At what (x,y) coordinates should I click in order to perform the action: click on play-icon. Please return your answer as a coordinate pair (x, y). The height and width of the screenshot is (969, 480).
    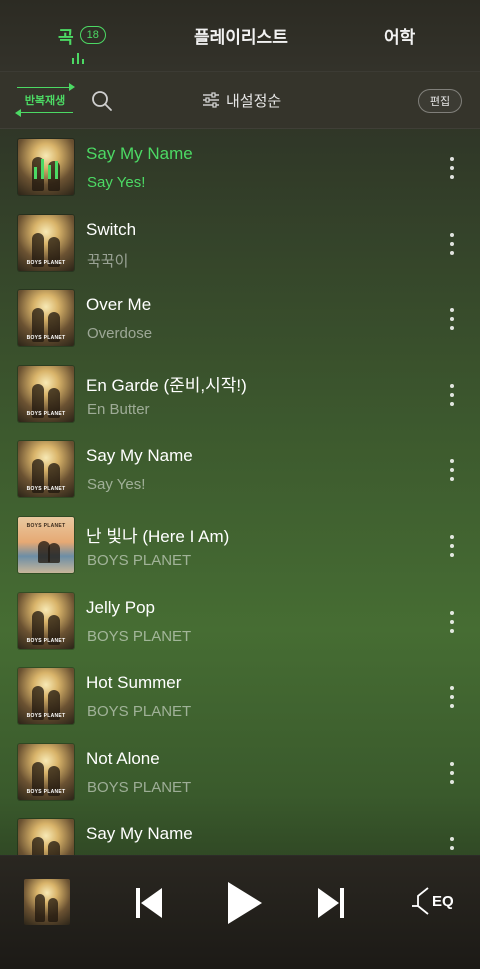
    Looking at the image, I should click on (244, 903).